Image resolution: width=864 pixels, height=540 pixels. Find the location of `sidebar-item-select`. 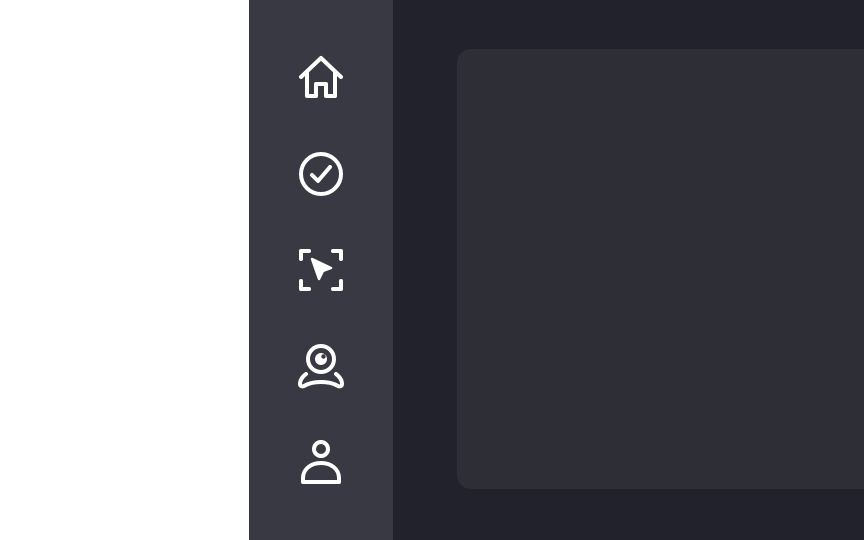

sidebar-item-select is located at coordinates (321, 270).